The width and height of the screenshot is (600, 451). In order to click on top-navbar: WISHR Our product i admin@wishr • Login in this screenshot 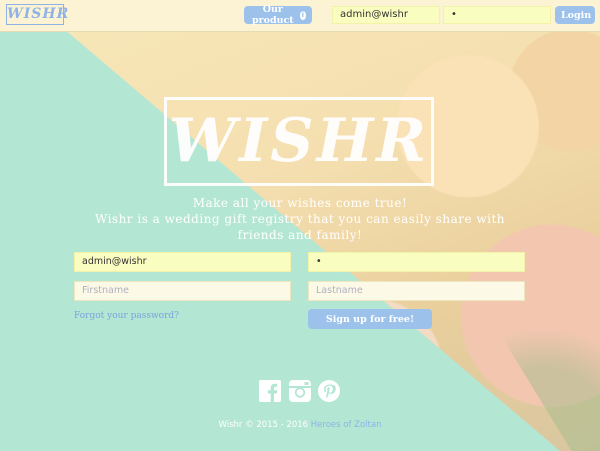, I will do `click(300, 16)`.